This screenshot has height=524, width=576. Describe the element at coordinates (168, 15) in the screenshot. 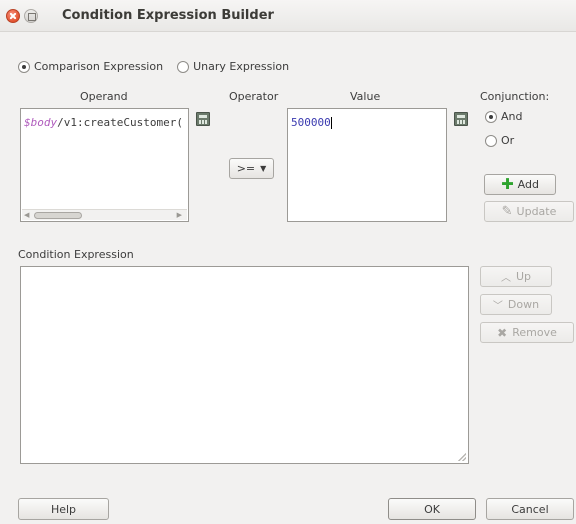

I see `window-title: Condition Expression Builder` at that location.